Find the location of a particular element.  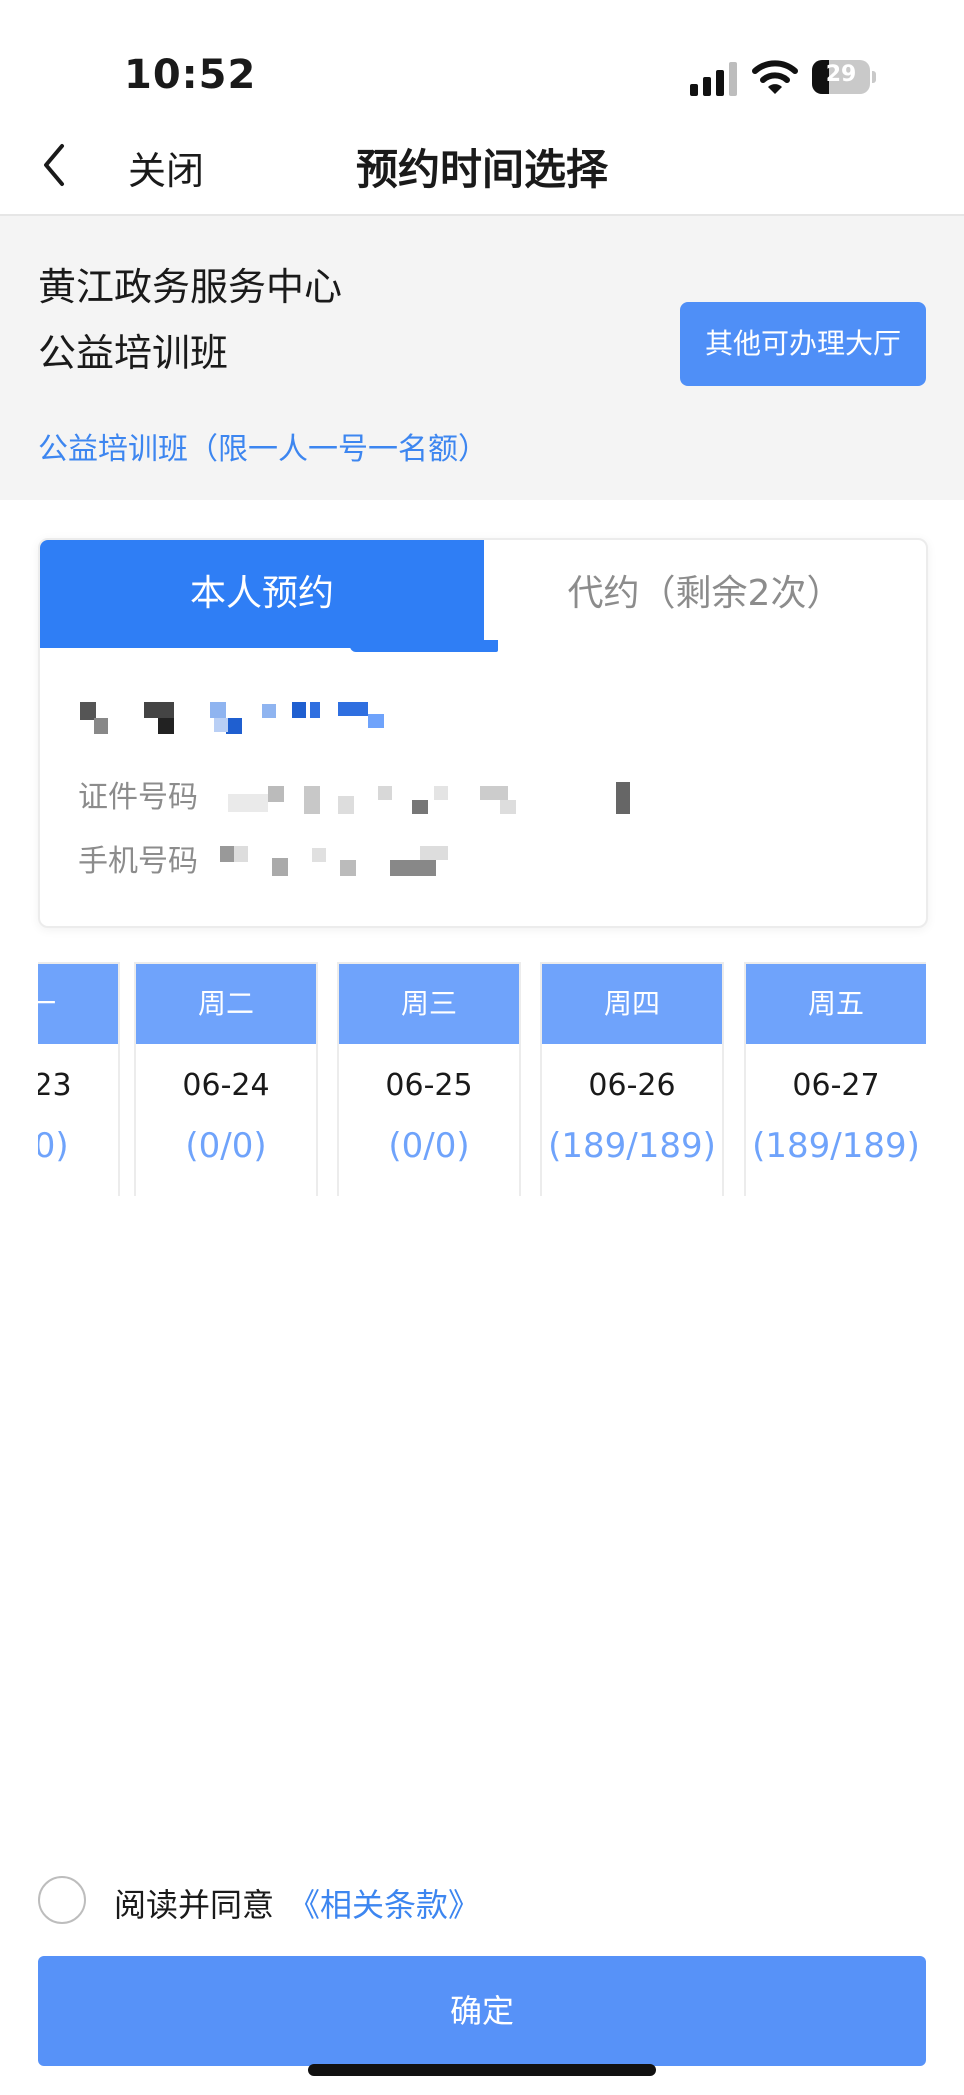

cellular-signal-icon is located at coordinates (713, 79).